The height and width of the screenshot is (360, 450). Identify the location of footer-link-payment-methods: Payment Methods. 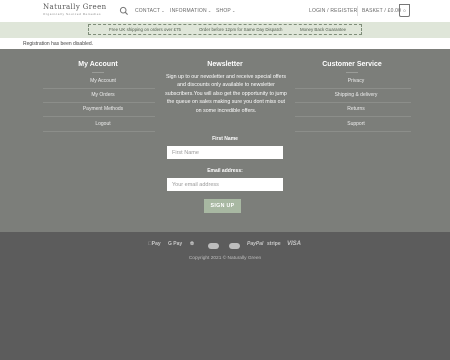
(103, 109).